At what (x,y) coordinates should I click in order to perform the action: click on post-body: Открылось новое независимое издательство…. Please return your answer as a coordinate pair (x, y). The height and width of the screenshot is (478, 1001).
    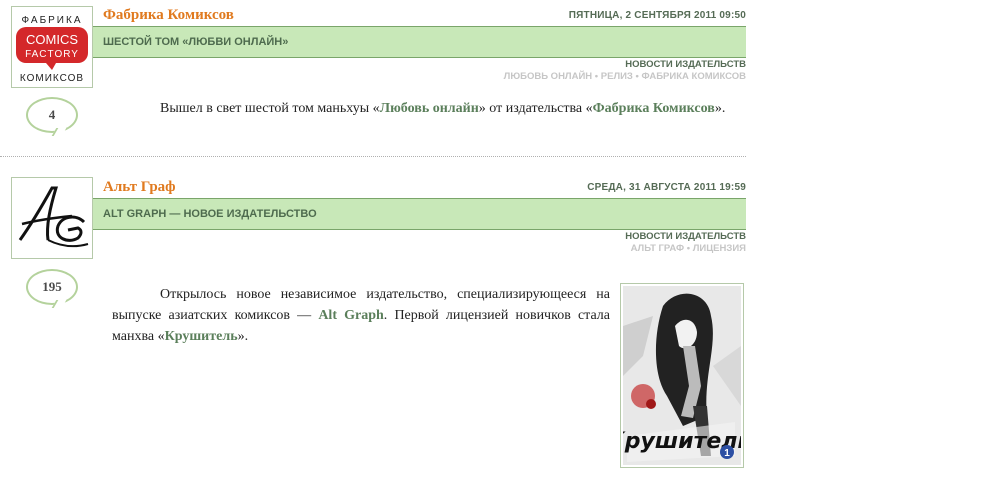
    Looking at the image, I should click on (361, 315).